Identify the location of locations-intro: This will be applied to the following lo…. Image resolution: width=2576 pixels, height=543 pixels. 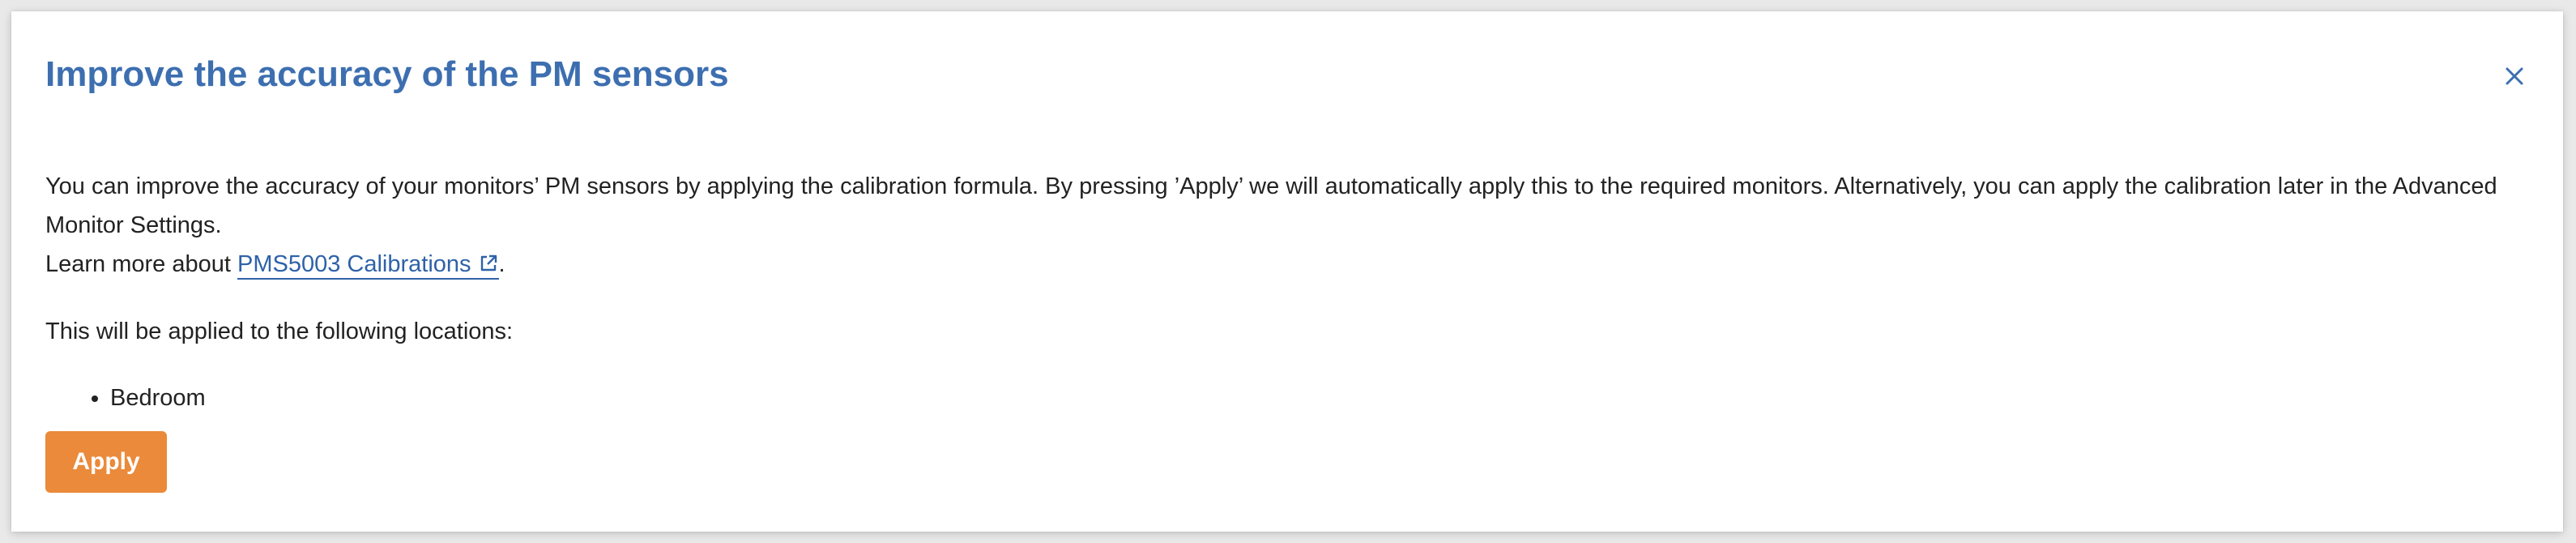
(280, 331).